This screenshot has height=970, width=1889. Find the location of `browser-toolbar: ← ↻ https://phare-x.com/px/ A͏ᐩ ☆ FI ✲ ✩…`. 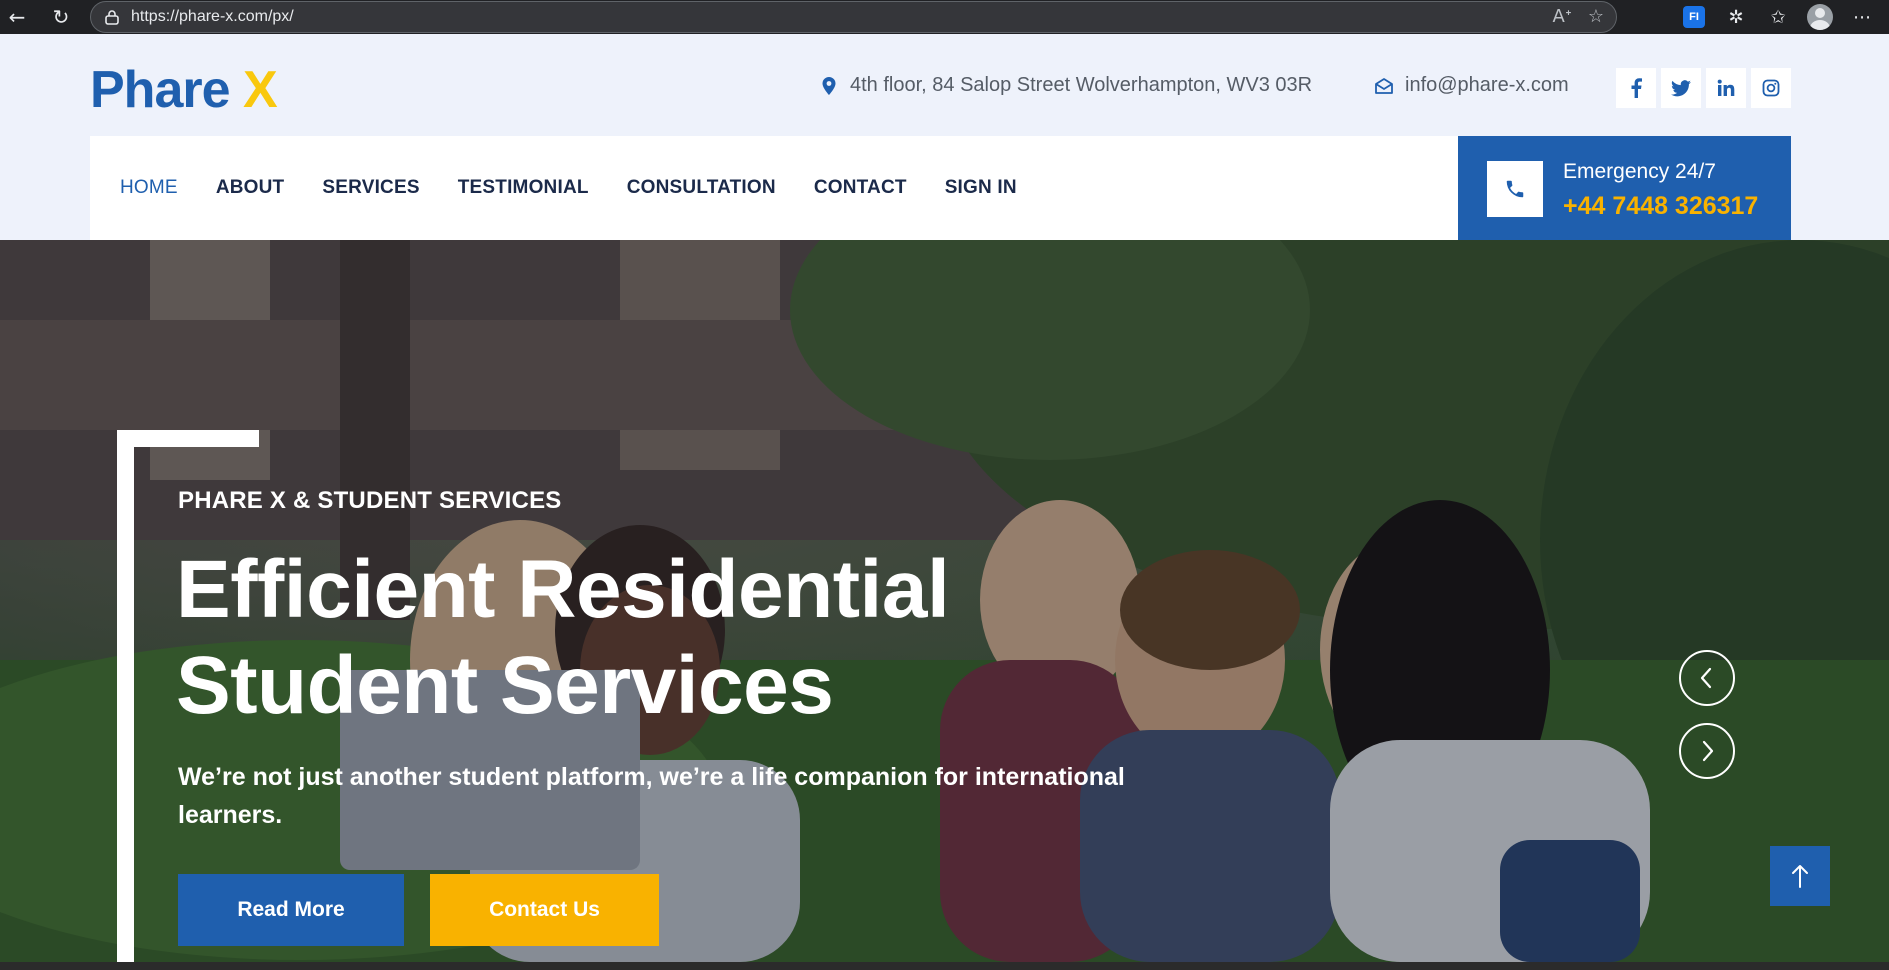

browser-toolbar: ← ↻ https://phare-x.com/px/ A͏ᐩ ☆ FI ✲ ✩… is located at coordinates (944, 17).